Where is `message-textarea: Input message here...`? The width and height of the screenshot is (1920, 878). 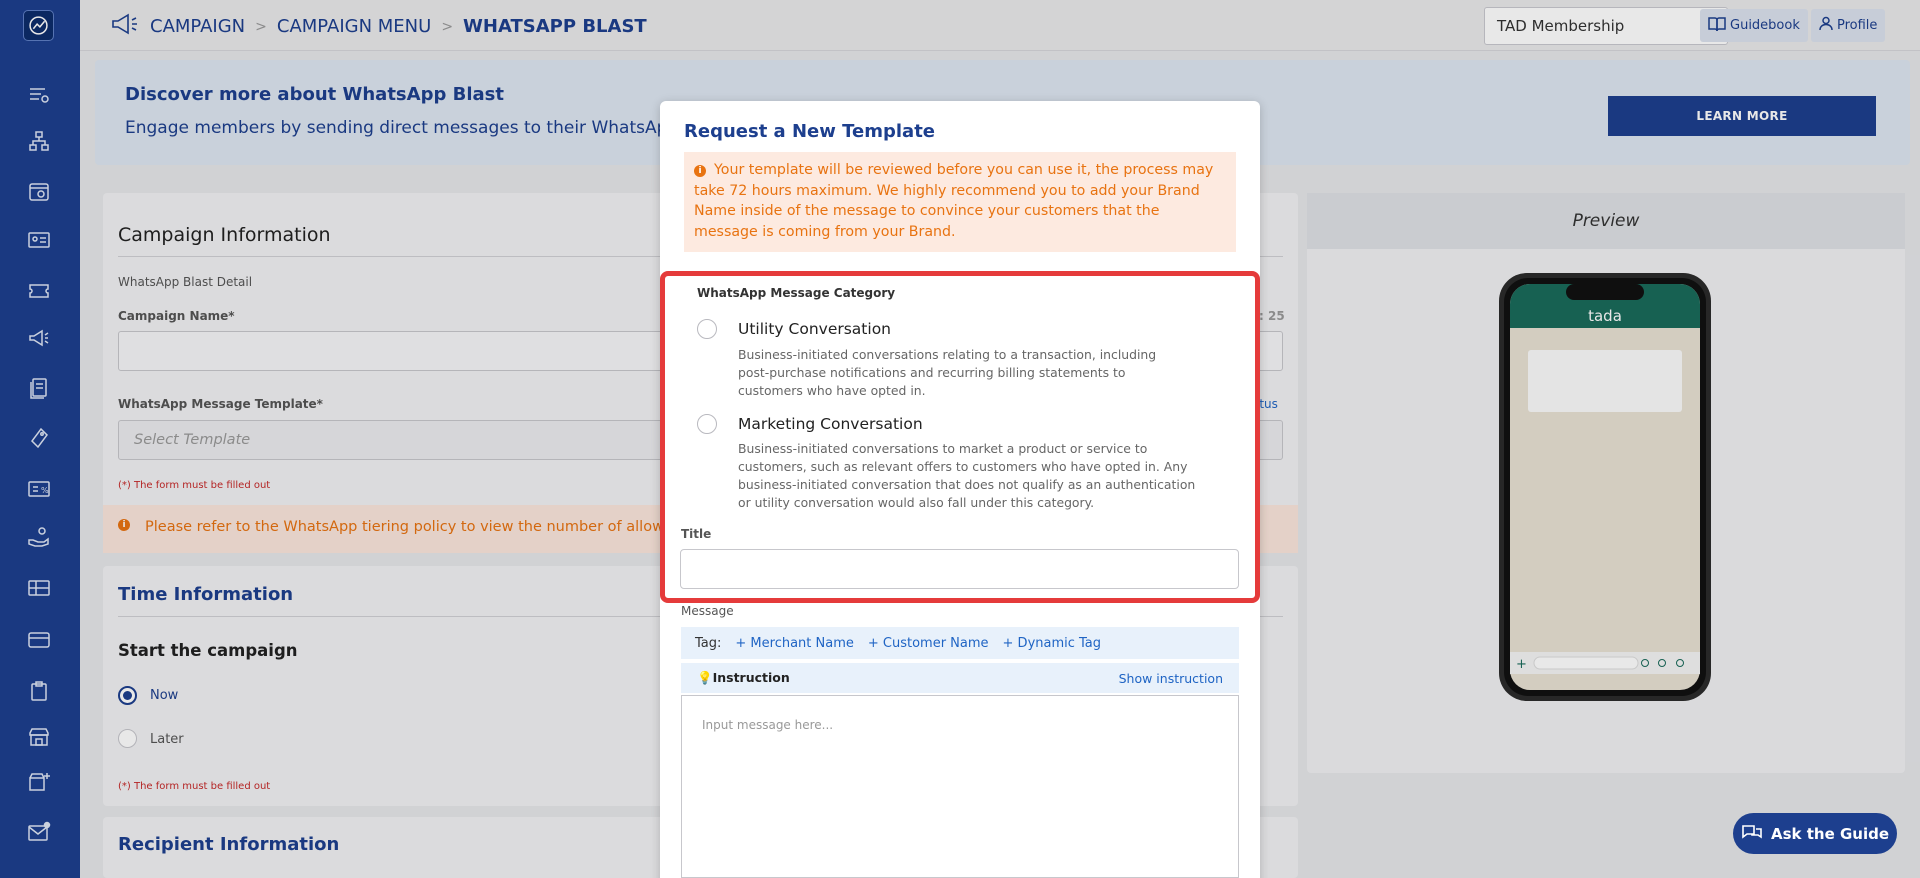
message-textarea: Input message here... is located at coordinates (960, 786).